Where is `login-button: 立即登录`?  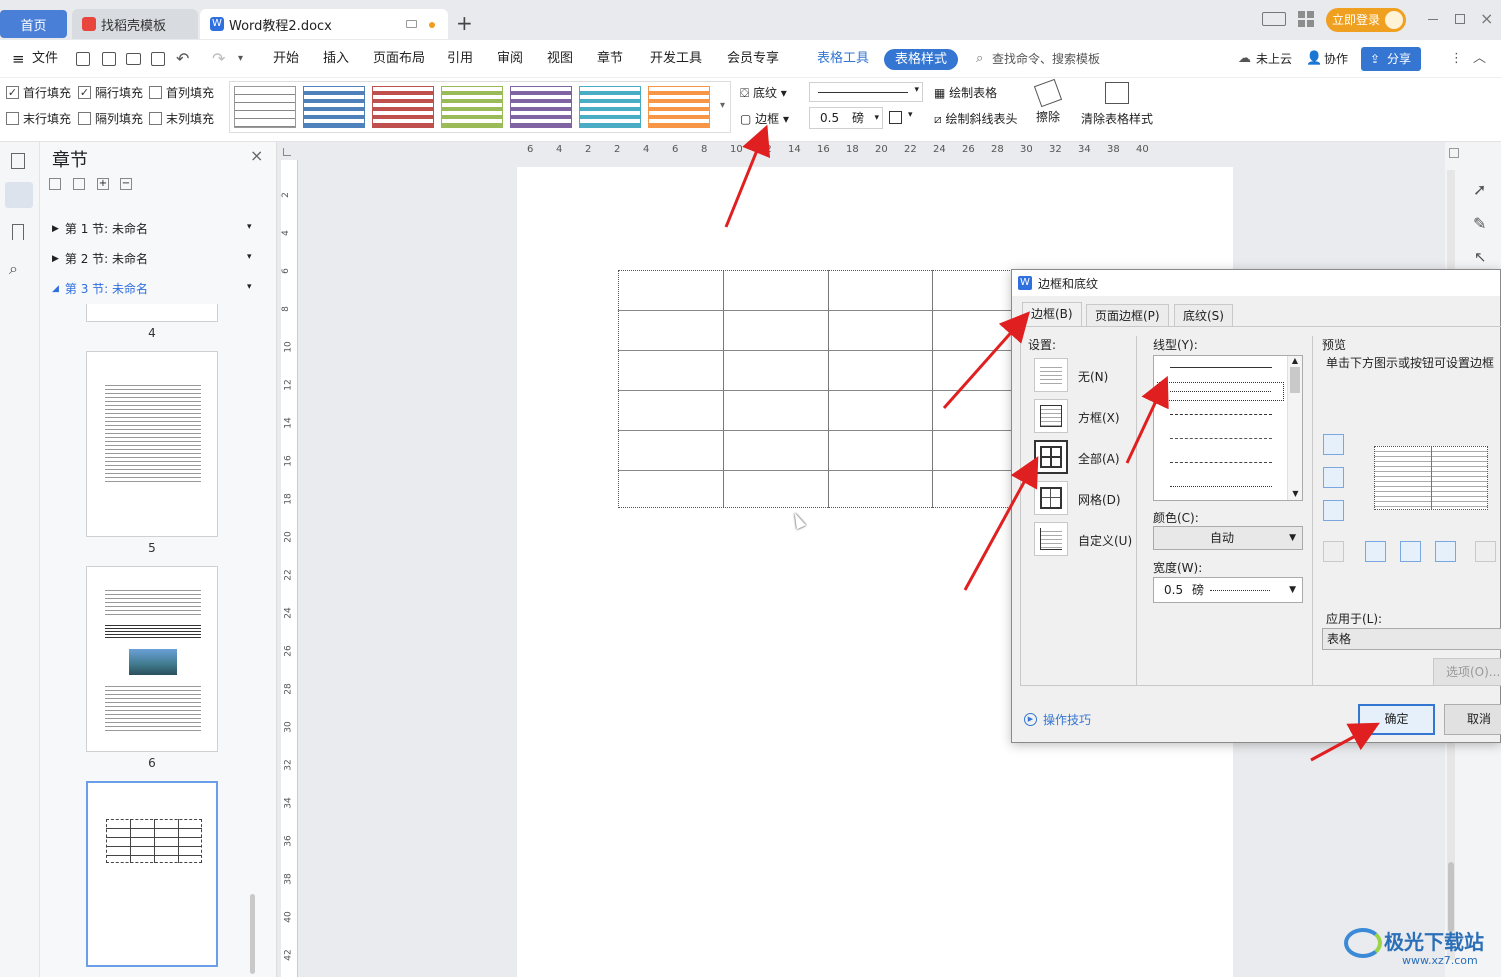
login-button: 立即登录 is located at coordinates (1366, 20).